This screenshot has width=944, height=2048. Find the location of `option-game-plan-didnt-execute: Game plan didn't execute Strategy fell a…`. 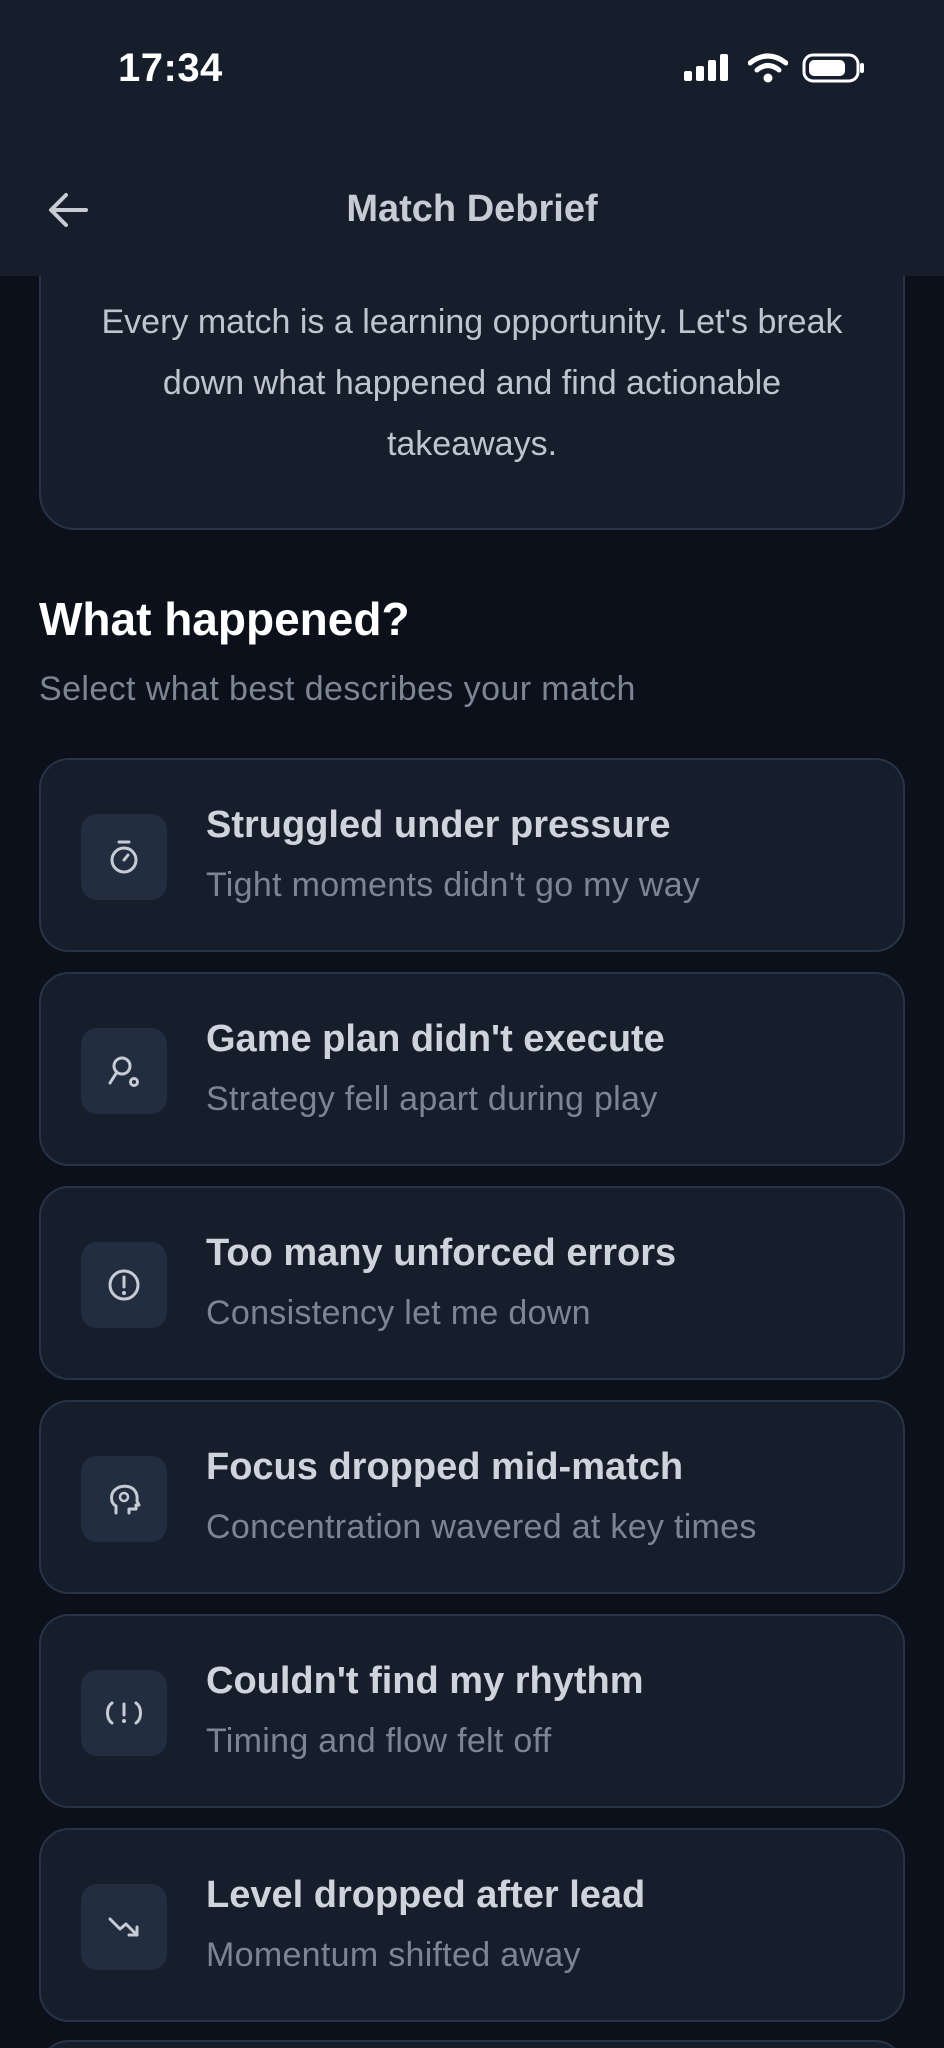

option-game-plan-didnt-execute: Game plan didn't execute Strategy fell a… is located at coordinates (472, 1069).